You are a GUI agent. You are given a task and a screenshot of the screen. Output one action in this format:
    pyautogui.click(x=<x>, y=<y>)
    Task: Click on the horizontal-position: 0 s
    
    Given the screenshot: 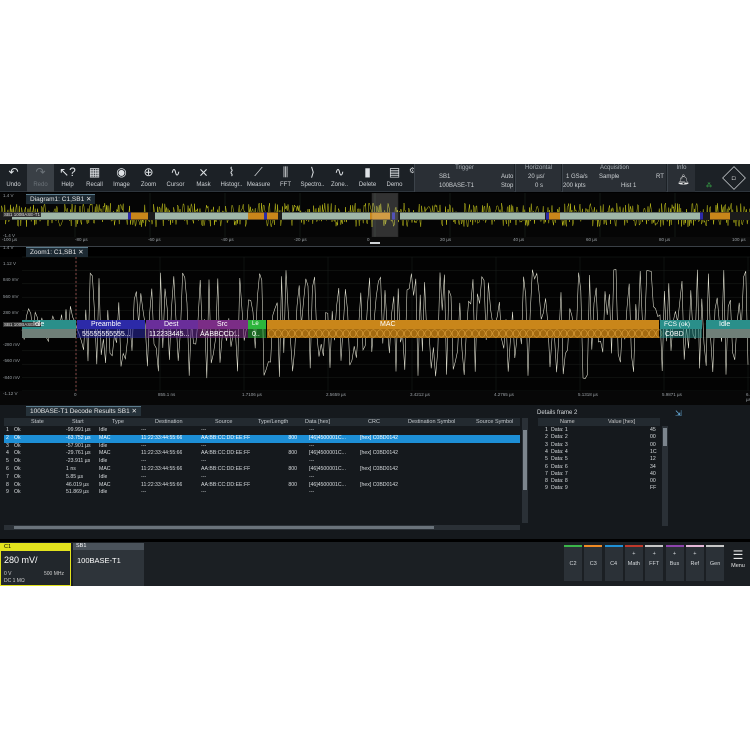 What is the action you would take?
    pyautogui.click(x=539, y=186)
    